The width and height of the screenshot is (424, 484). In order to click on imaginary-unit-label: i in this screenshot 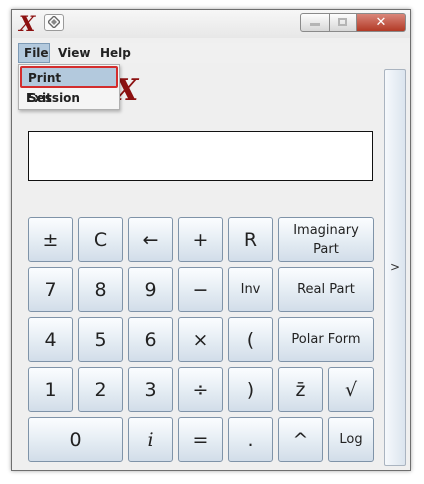, I will do `click(150, 439)`.